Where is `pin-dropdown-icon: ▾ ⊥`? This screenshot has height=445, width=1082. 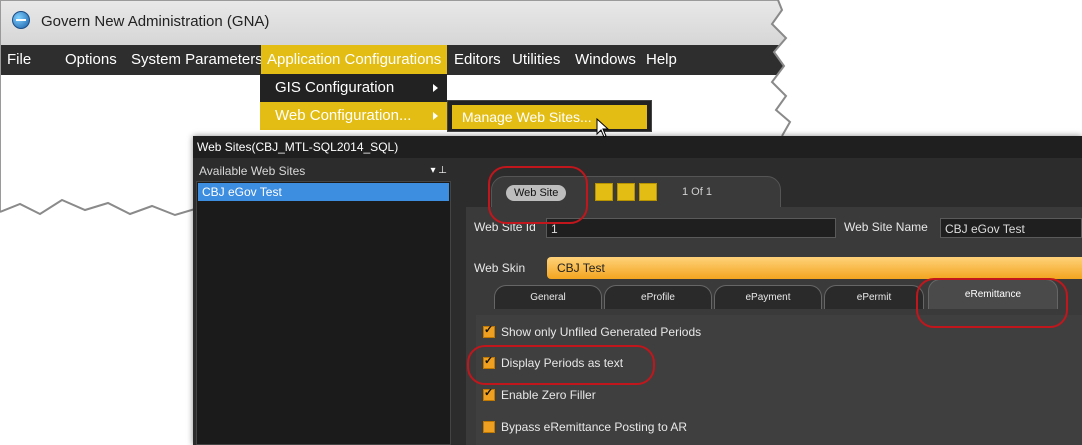
pin-dropdown-icon: ▾ ⊥ is located at coordinates (438, 171).